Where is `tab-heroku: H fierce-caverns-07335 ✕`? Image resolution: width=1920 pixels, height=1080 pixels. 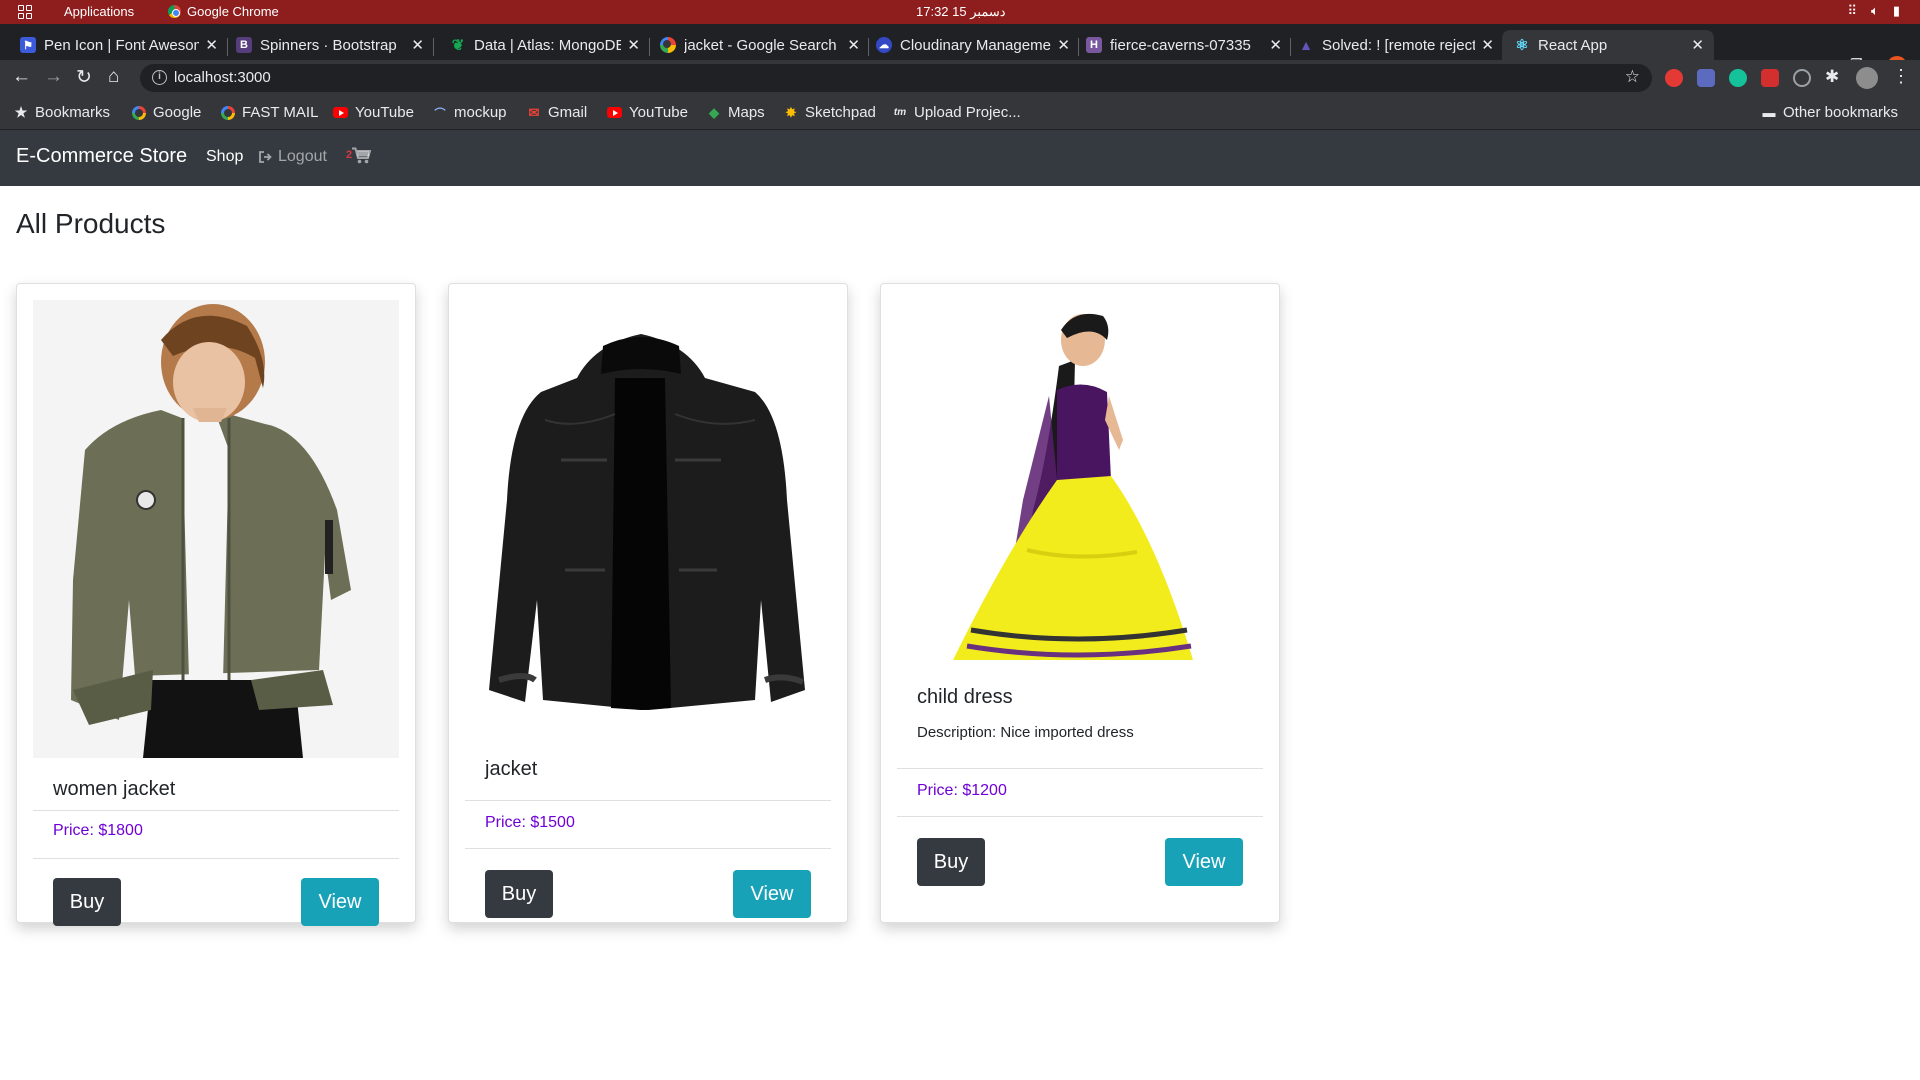 tab-heroku: H fierce-caverns-07335 ✕ is located at coordinates (1184, 45).